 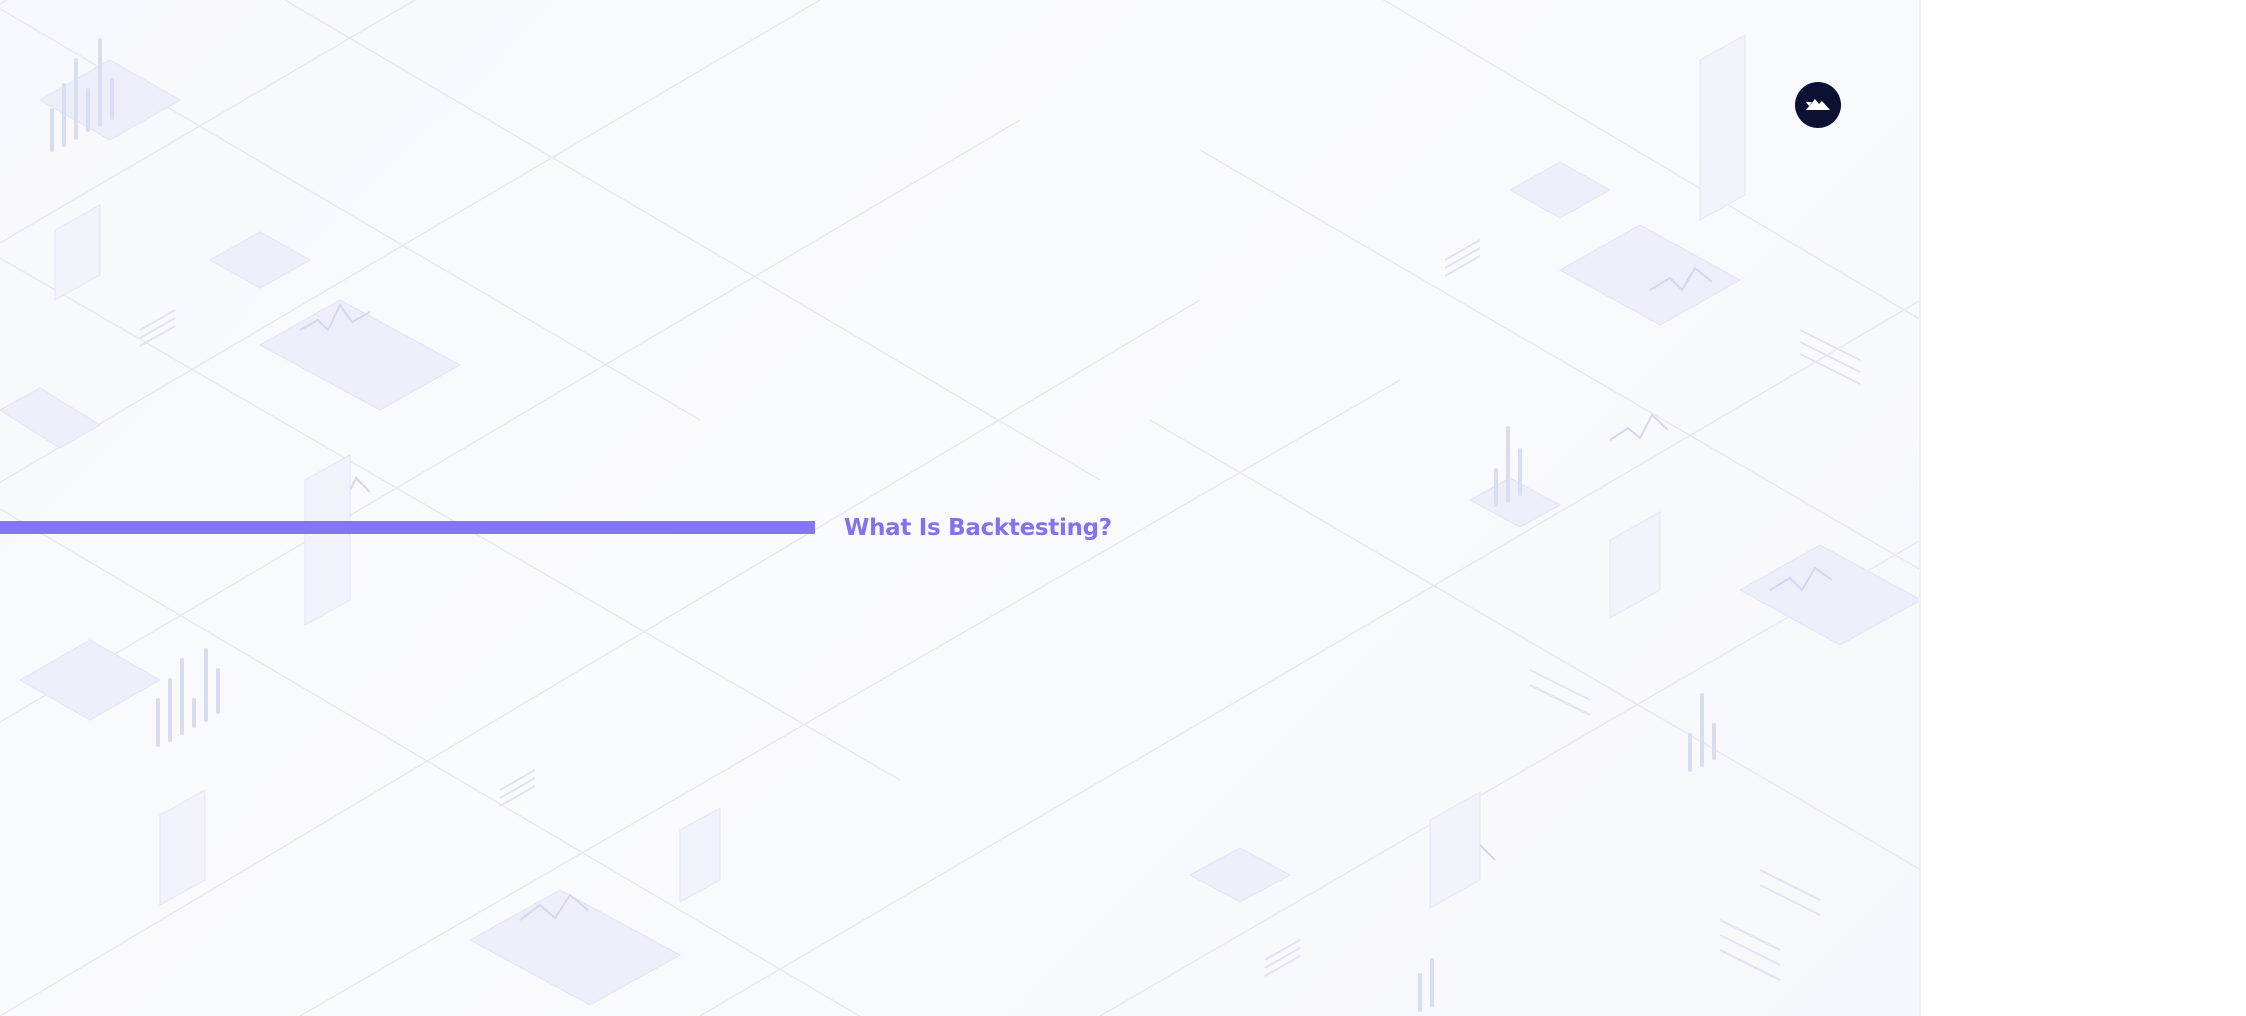 I want to click on brand-logo, so click(x=1818, y=105).